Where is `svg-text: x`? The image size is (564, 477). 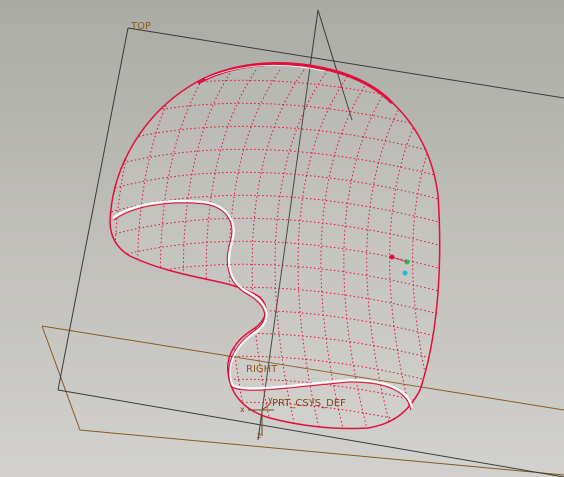 svg-text: x is located at coordinates (242, 409).